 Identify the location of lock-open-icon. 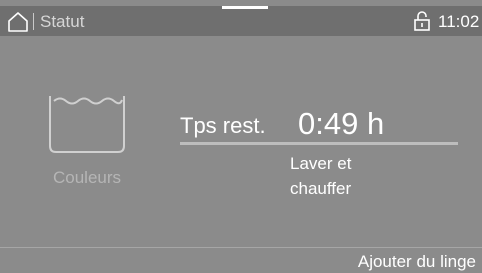
(422, 21).